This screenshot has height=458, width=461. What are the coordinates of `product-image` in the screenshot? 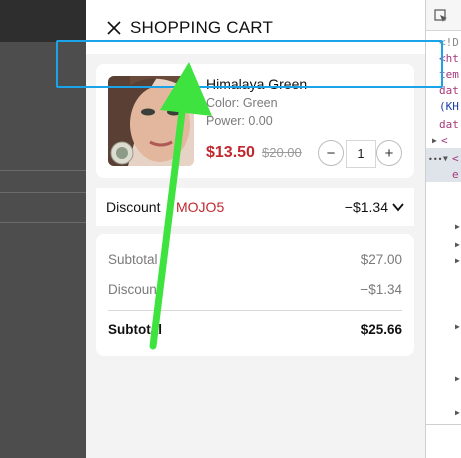 It's located at (151, 121).